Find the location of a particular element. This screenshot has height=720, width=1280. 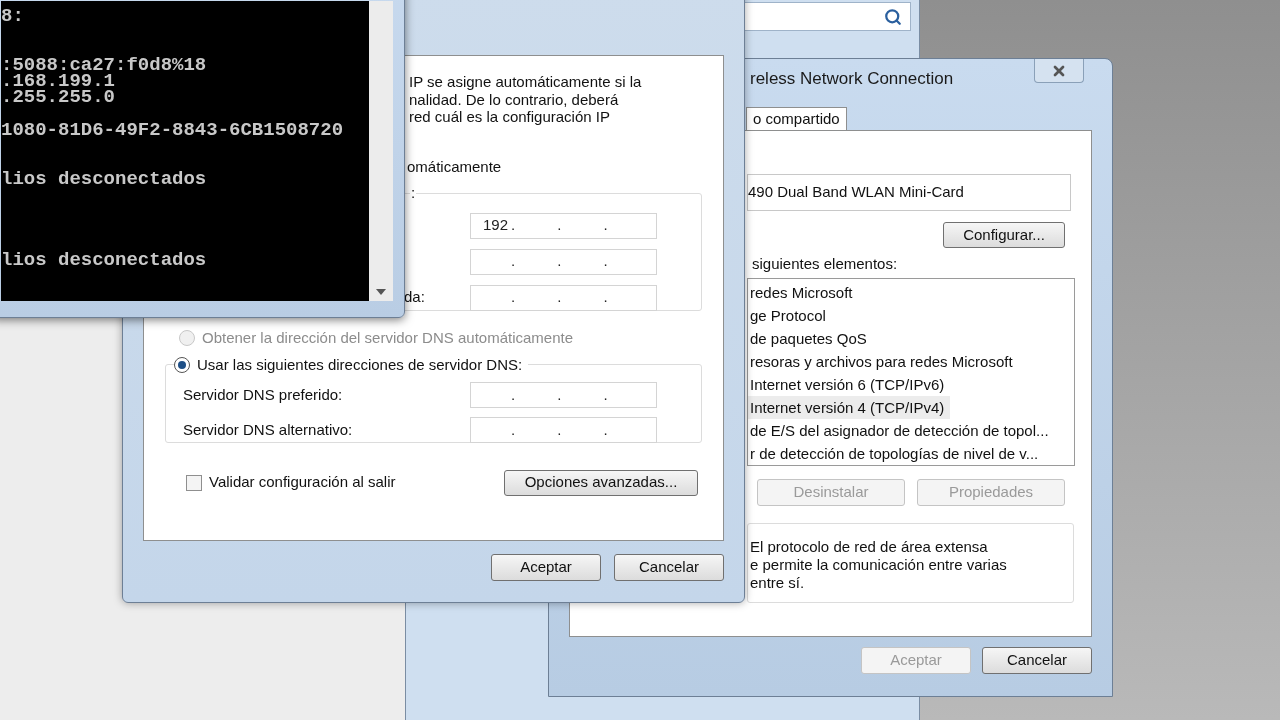

console-line: .255.255.0 is located at coordinates (58, 97).